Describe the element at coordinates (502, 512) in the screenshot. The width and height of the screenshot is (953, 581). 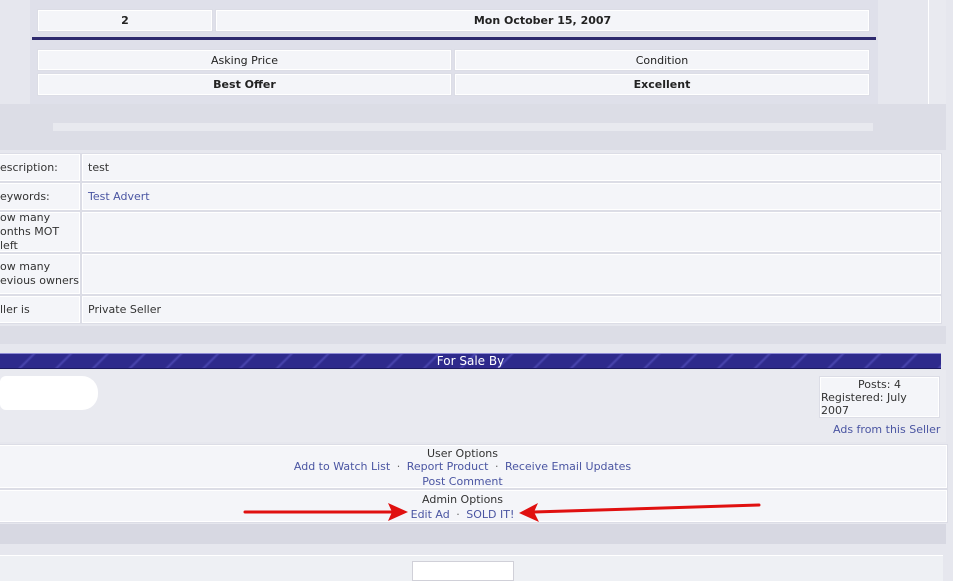
I see `annotation-arrows` at that location.